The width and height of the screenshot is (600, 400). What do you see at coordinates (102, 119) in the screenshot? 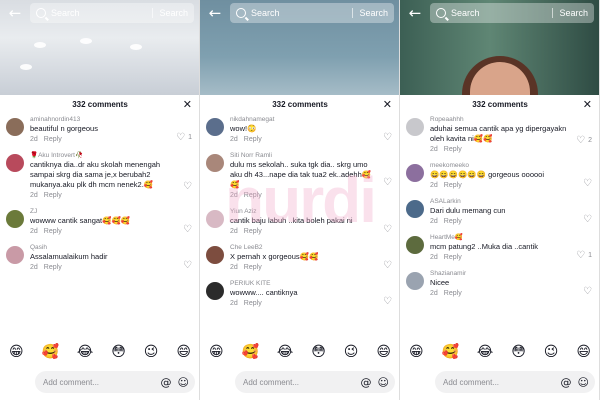
I see `comment-username: aminahnordin413` at bounding box center [102, 119].